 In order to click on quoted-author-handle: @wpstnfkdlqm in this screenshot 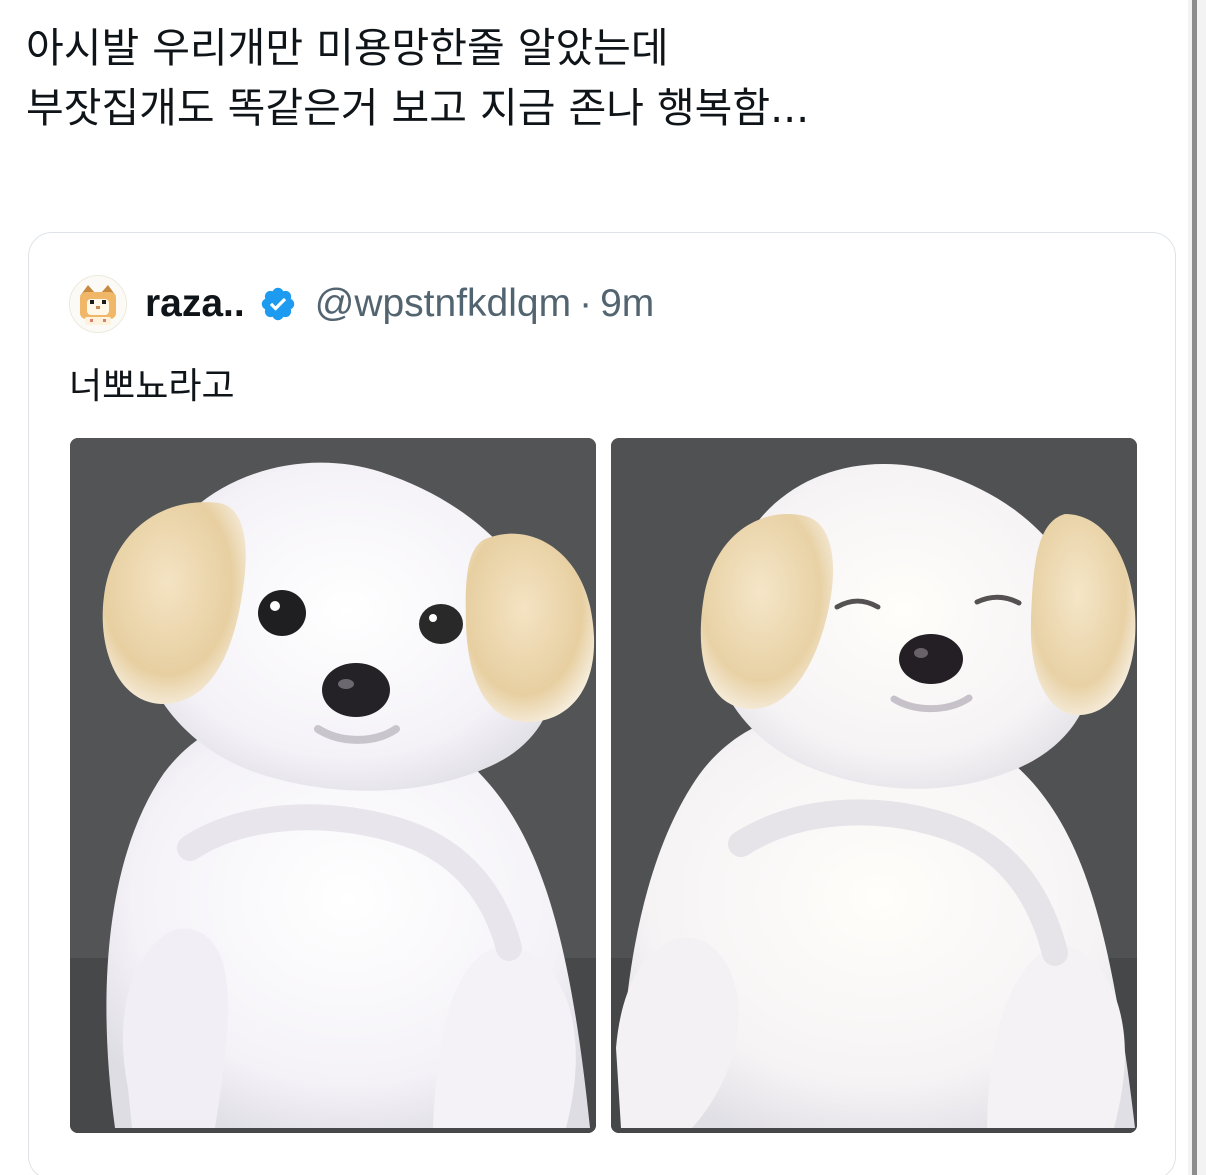, I will do `click(443, 304)`.